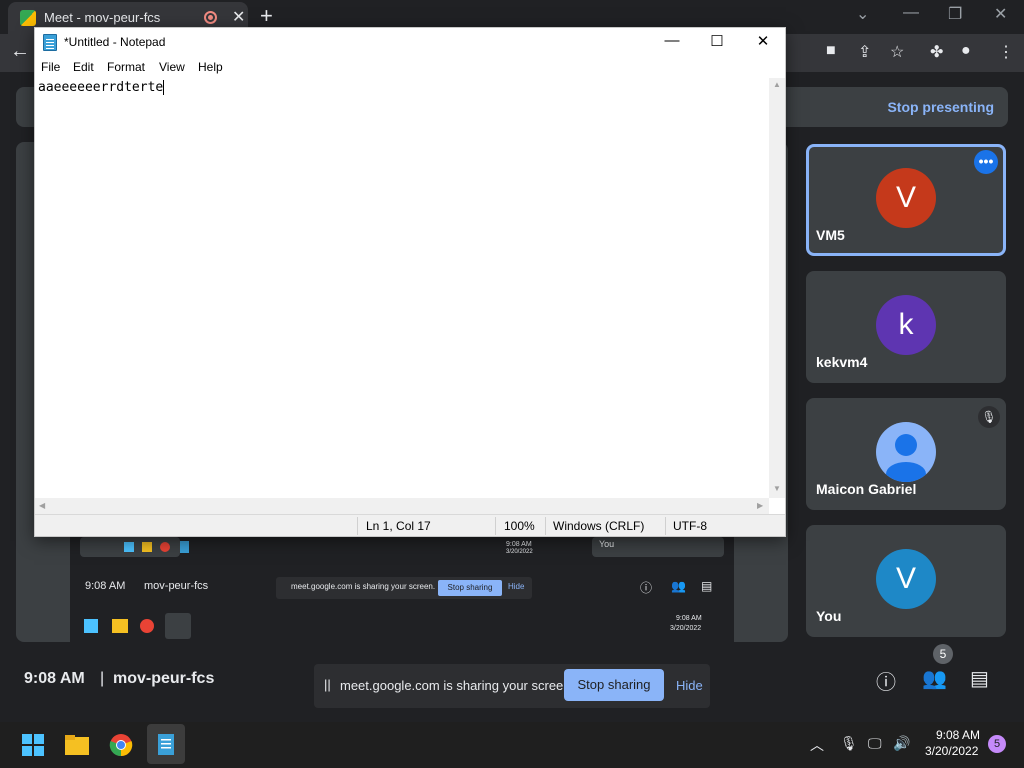 Image resolution: width=1024 pixels, height=768 pixels. I want to click on scroll-down-arrow-icon: ▼, so click(777, 488).